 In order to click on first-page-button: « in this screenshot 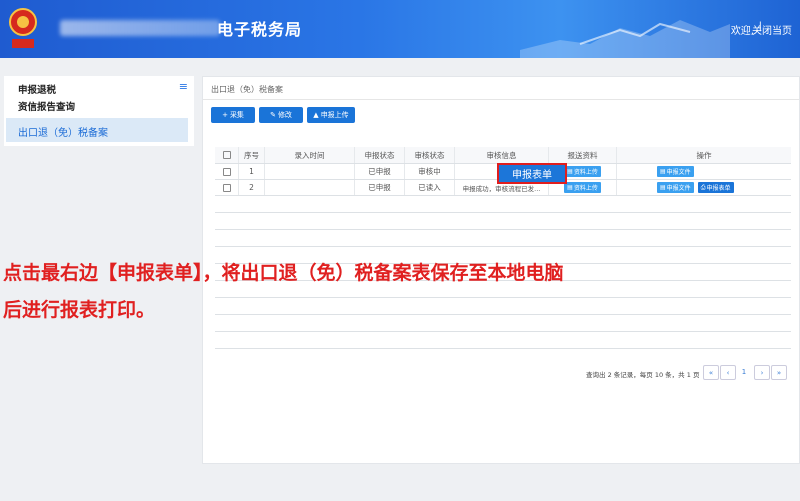, I will do `click(711, 372)`.